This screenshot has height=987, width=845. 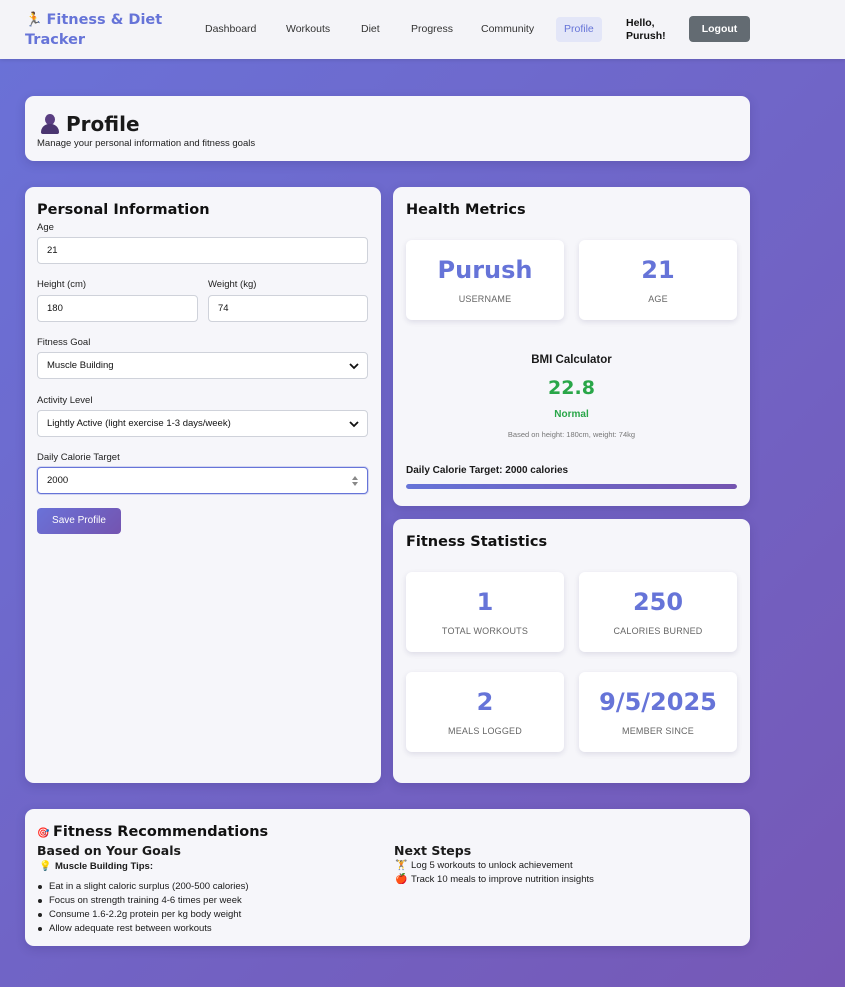 What do you see at coordinates (485, 702) in the screenshot?
I see `stat-value: 2` at bounding box center [485, 702].